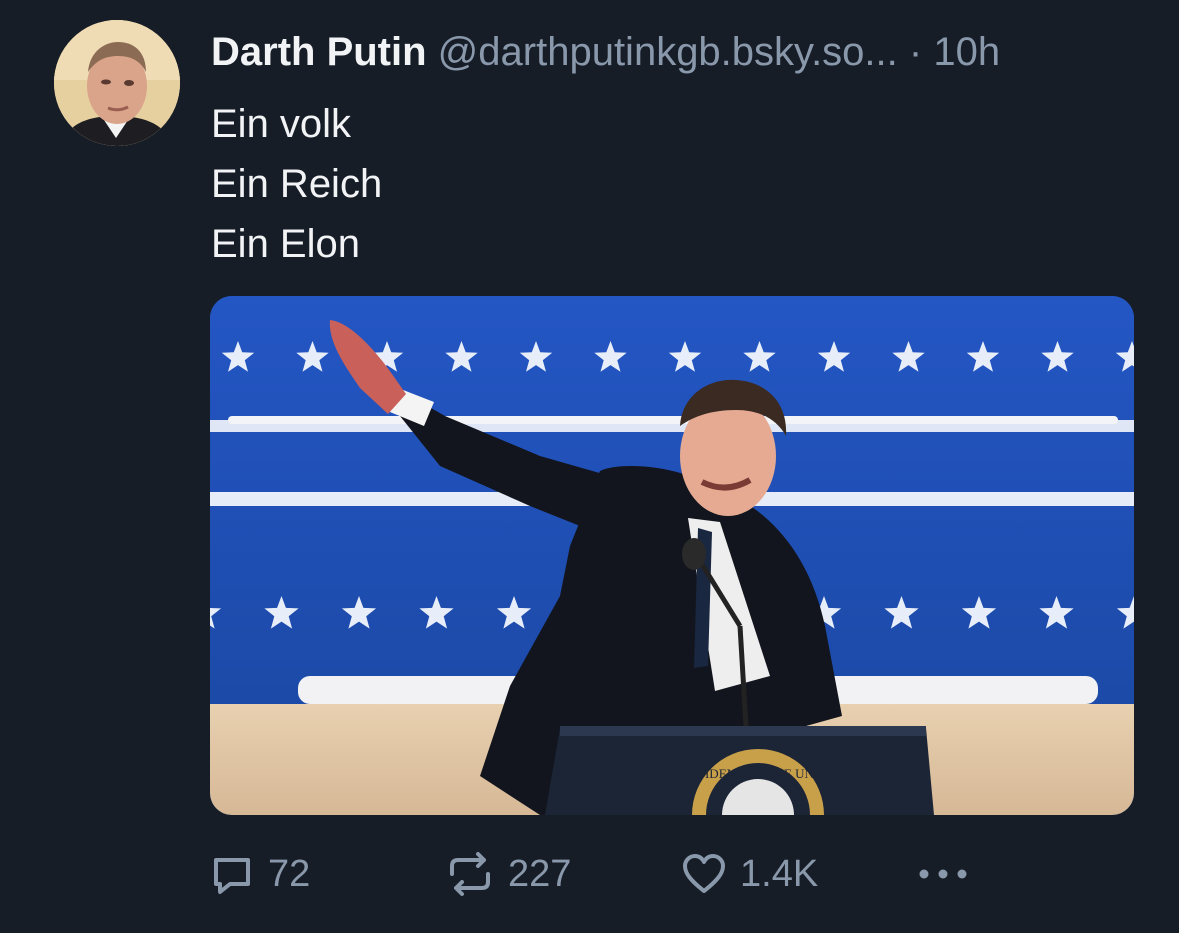 The height and width of the screenshot is (933, 1179). I want to click on post-text: Ein volk Ein Reich Ein Elon, so click(296, 184).